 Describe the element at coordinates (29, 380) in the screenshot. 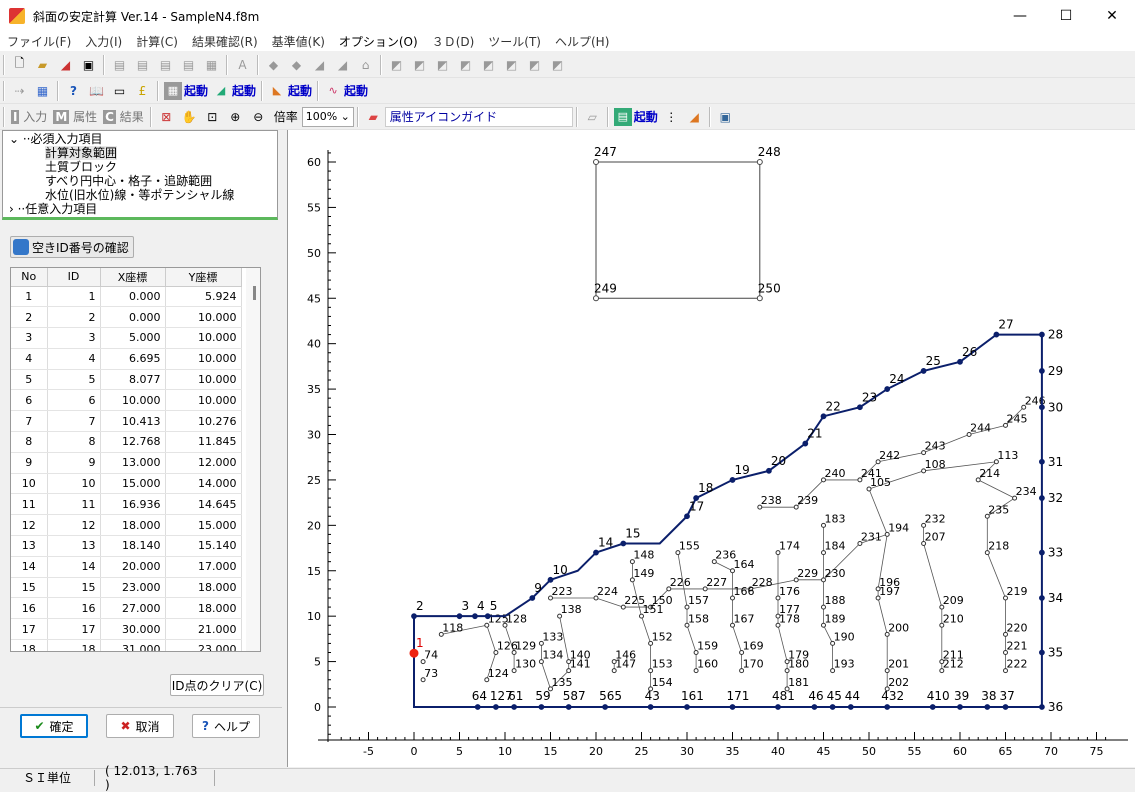

I see `cell-no: 5` at that location.